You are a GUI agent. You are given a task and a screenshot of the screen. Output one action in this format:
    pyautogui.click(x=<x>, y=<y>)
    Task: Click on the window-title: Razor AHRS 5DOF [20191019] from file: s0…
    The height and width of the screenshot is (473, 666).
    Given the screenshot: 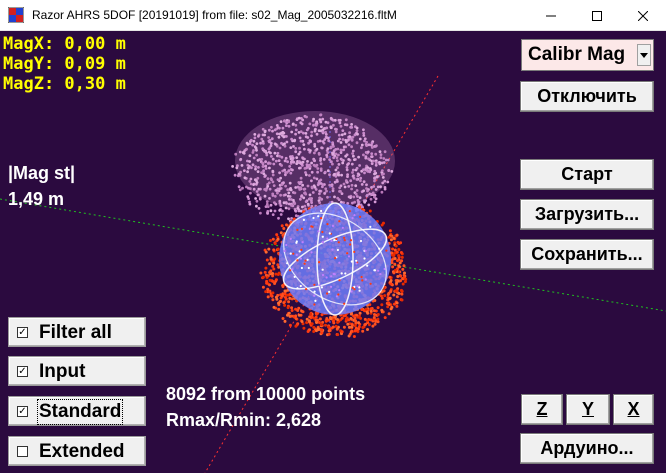 What is the action you would take?
    pyautogui.click(x=214, y=15)
    